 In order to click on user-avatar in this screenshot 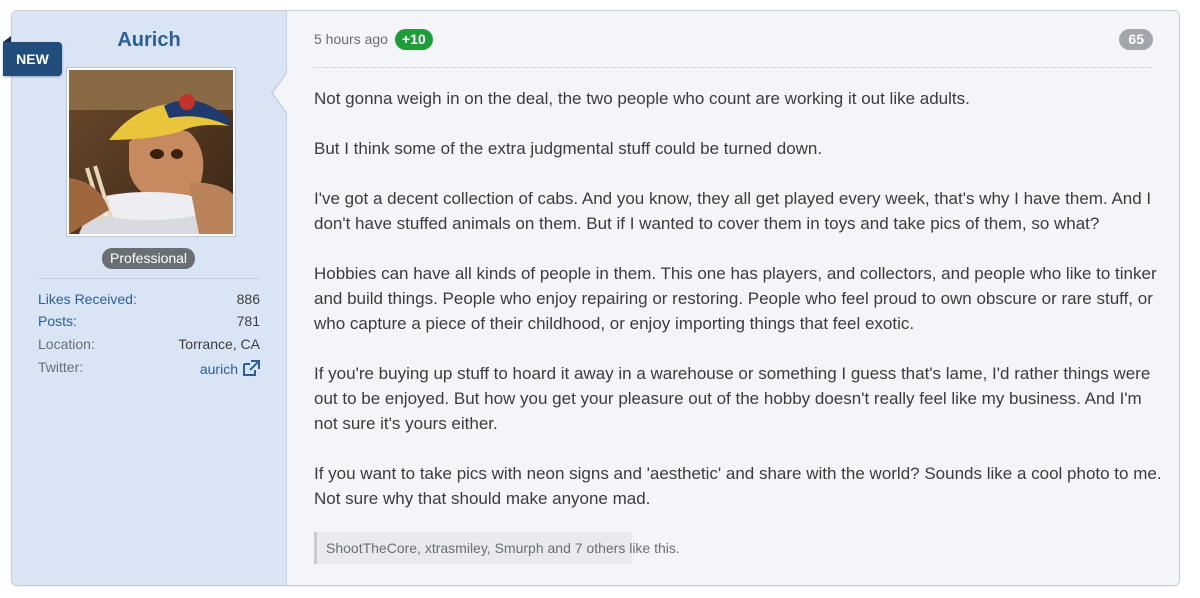, I will do `click(151, 152)`.